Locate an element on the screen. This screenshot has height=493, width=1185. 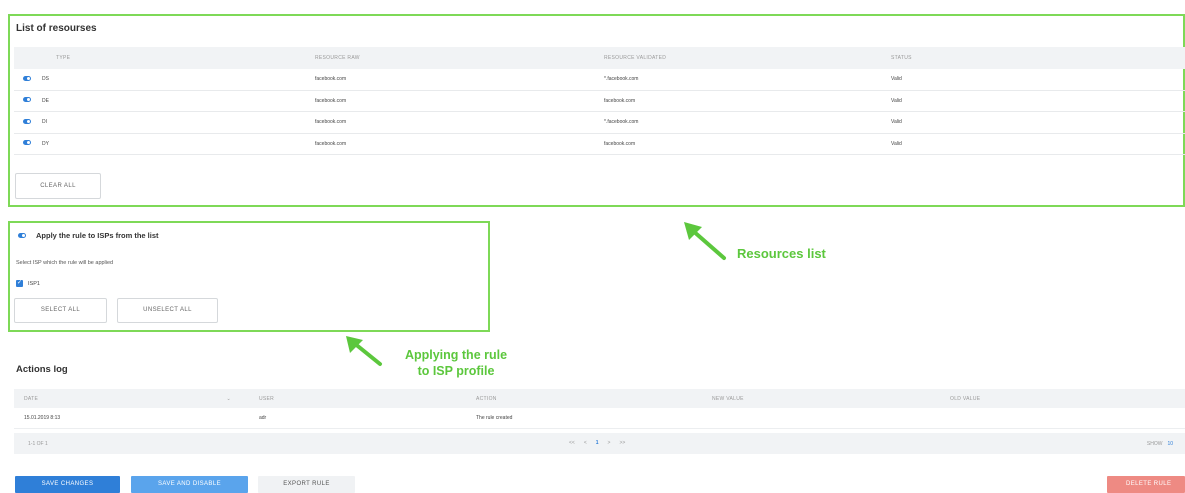
checkbox-checked-icon: ✓ is located at coordinates (19, 283).